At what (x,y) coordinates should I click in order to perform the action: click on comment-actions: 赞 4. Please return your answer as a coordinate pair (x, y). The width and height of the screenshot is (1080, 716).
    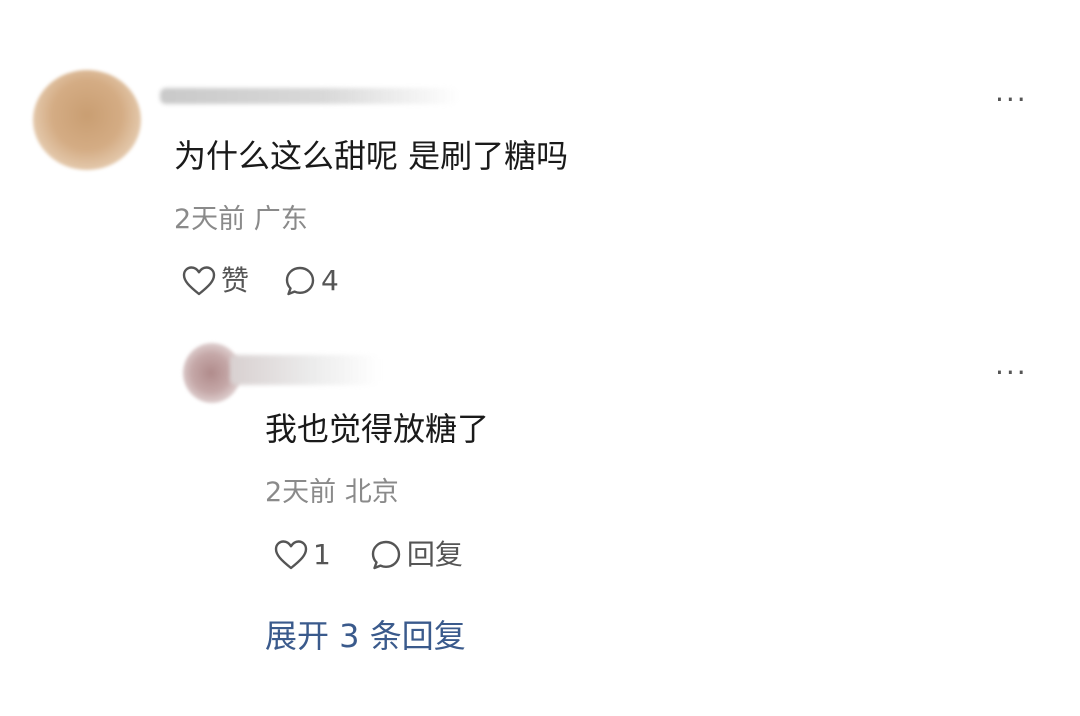
    Looking at the image, I should click on (260, 281).